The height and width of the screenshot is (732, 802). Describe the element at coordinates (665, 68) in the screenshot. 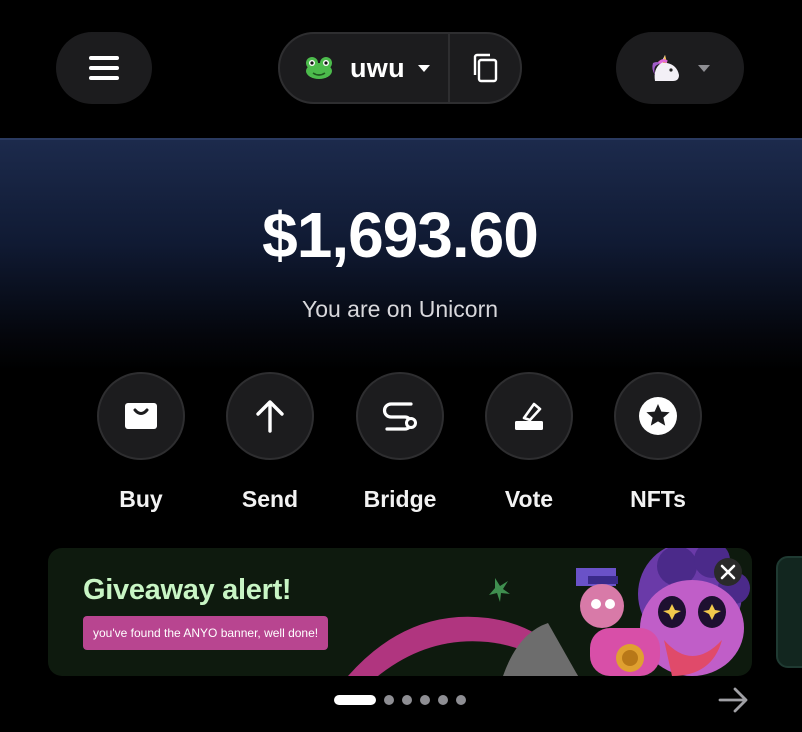

I see `unicorn-icon` at that location.